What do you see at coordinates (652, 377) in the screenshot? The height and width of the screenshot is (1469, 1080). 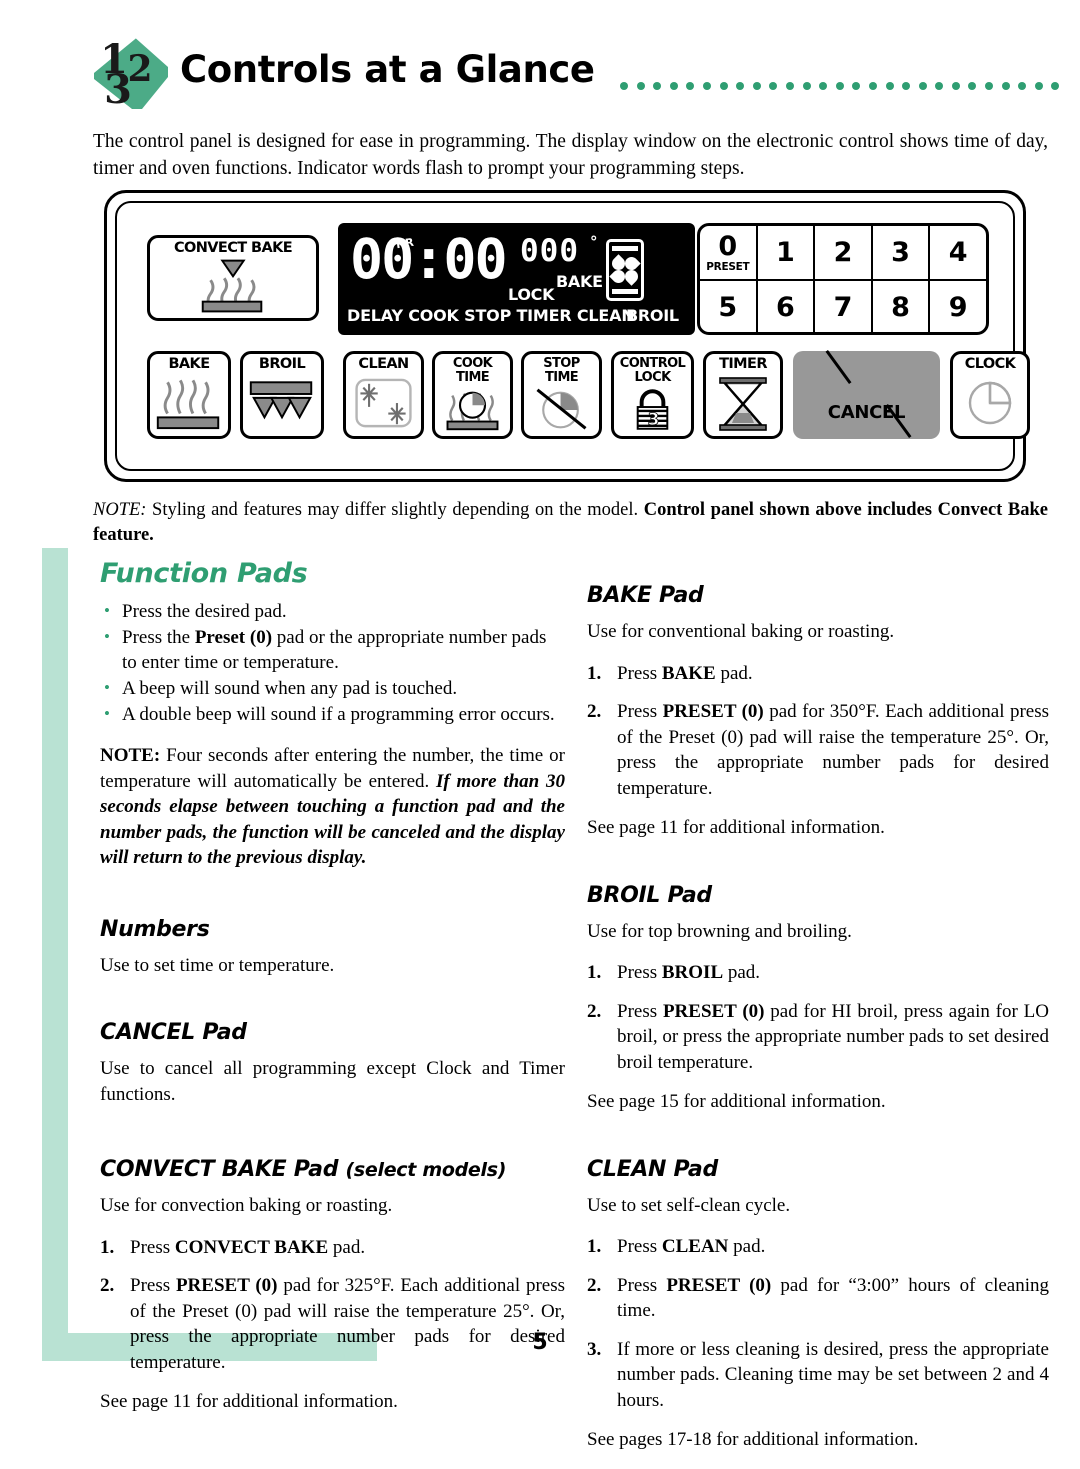 I see `pad-control-lock-label-line2: LOCK` at bounding box center [652, 377].